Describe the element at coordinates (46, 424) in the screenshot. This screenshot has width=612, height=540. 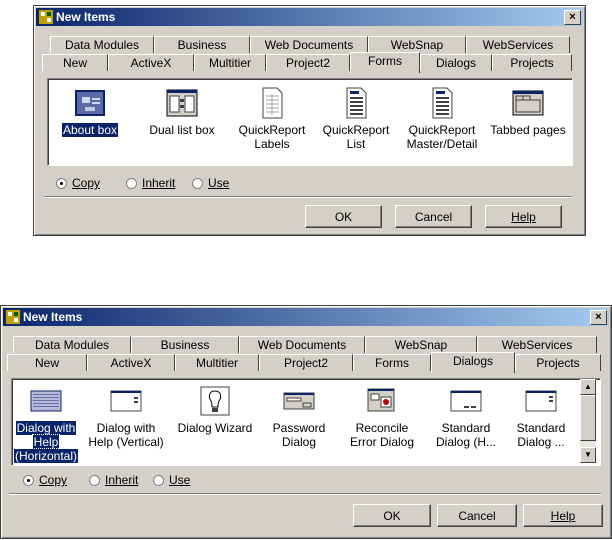
I see `item-dialog-help-horizontal: Dialog with Help (Horizontal)` at that location.